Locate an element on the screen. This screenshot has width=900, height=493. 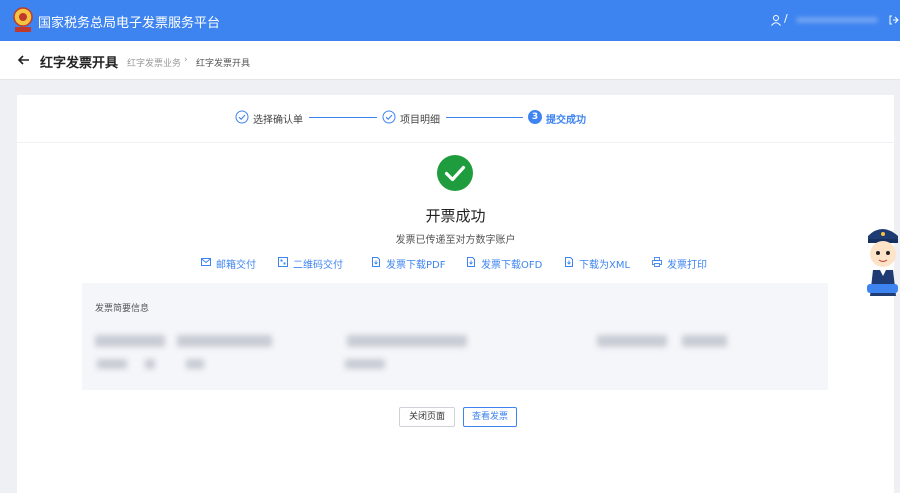
top-bar: 国家税务总局电子发票服务平台 / is located at coordinates (450, 20).